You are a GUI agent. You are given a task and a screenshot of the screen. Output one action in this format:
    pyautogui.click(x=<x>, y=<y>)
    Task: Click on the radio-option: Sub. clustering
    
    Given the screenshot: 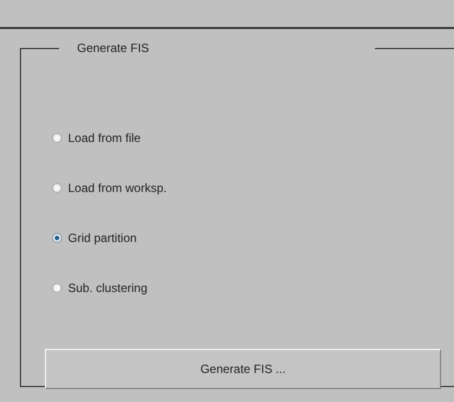 What is the action you would take?
    pyautogui.click(x=253, y=288)
    